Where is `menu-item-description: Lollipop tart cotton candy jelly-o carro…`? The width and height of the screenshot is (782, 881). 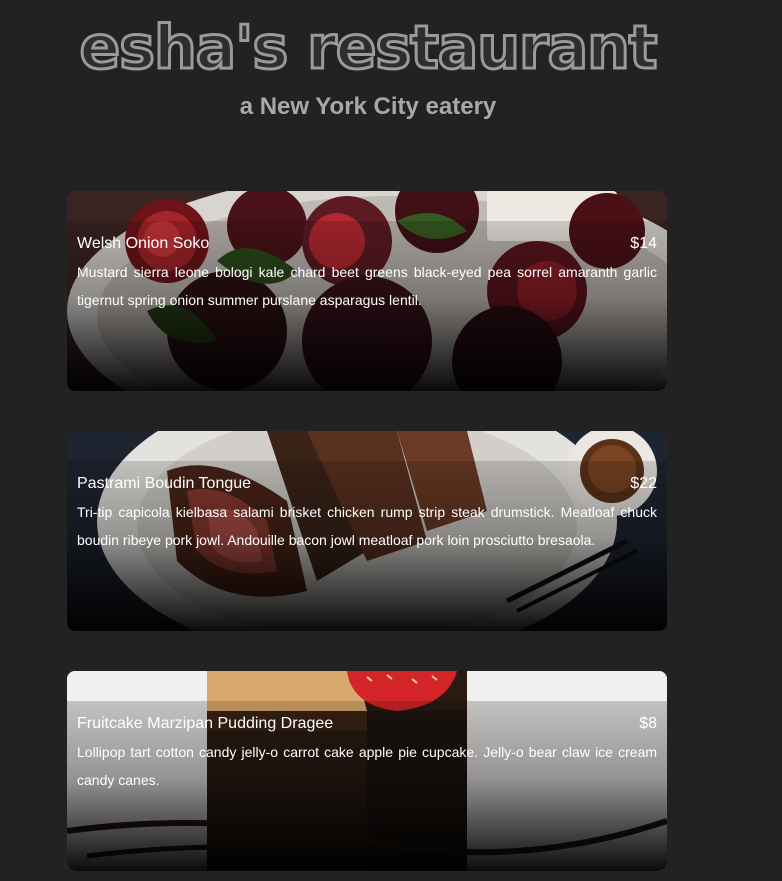
menu-item-description: Lollipop tart cotton candy jelly-o carro… is located at coordinates (367, 766).